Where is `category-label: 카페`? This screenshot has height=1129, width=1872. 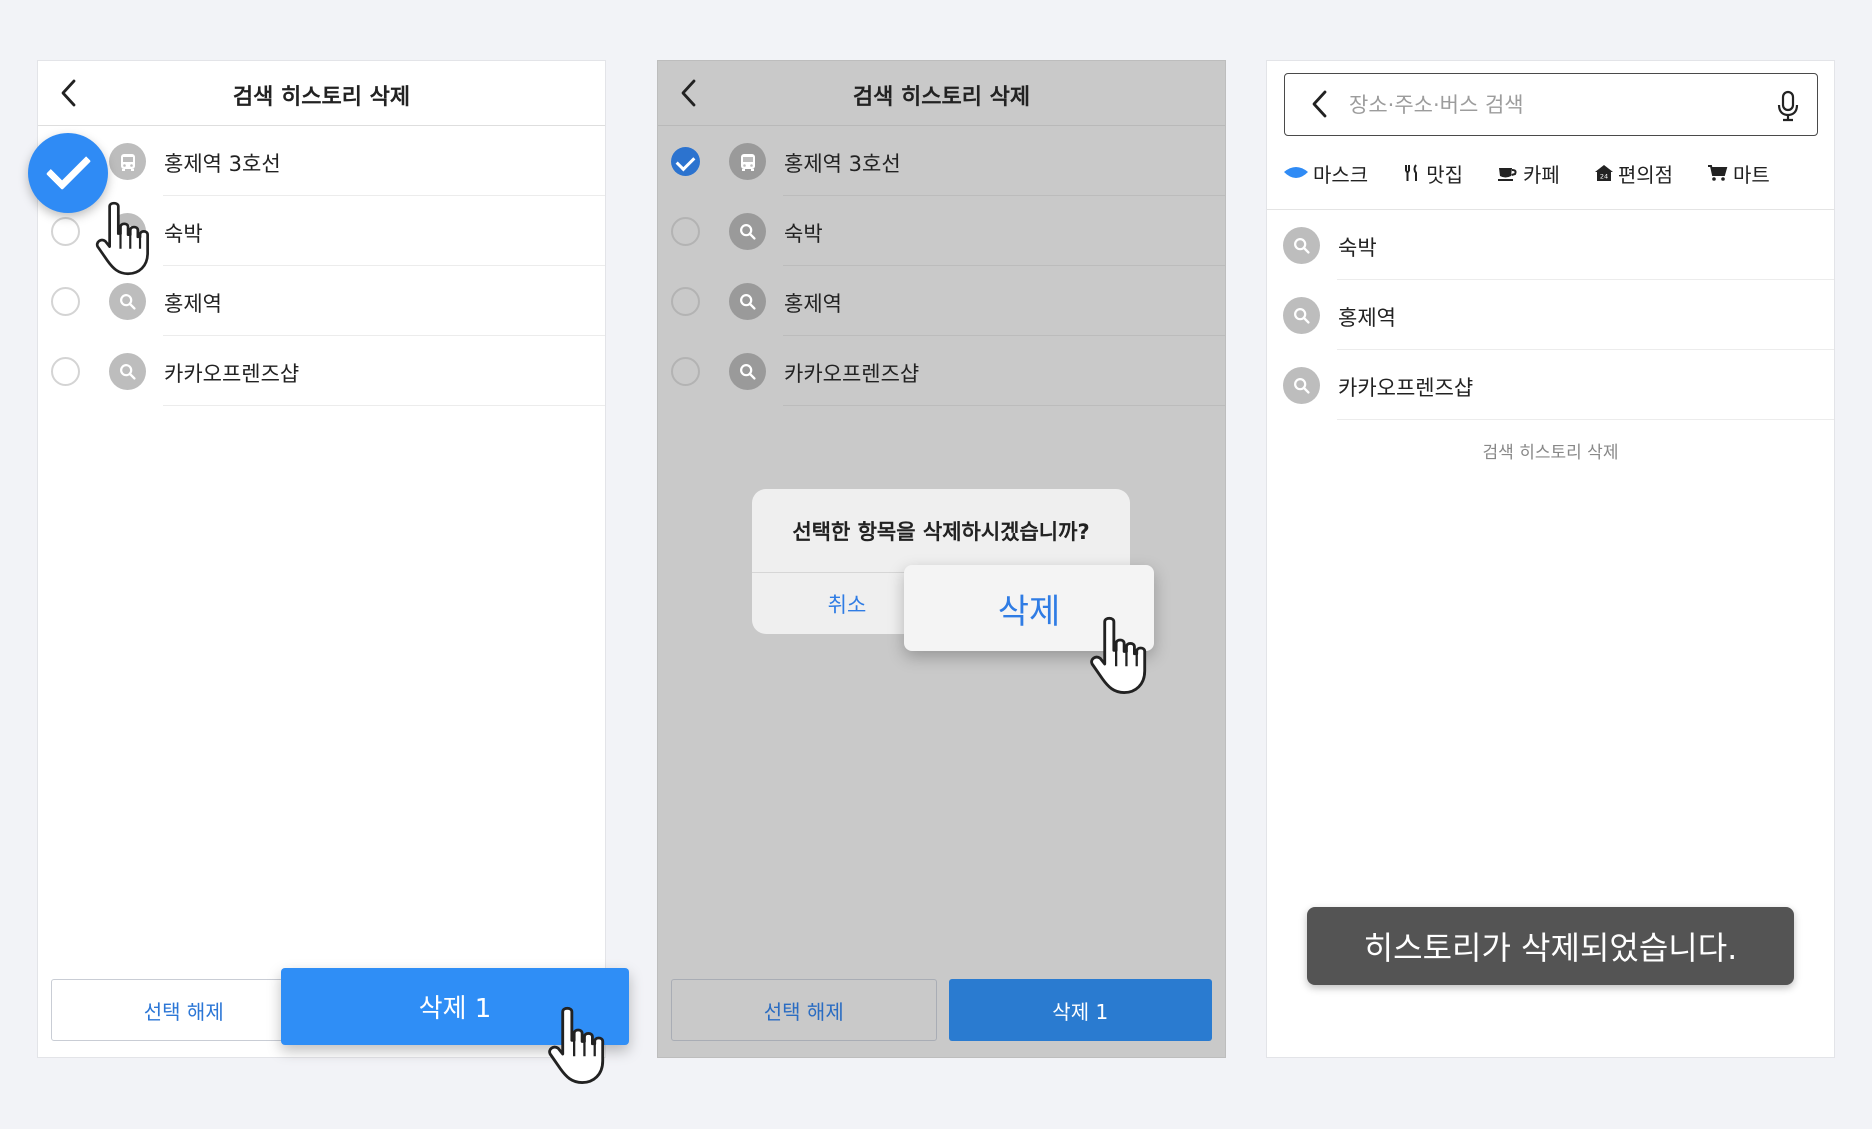
category-label: 카페 is located at coordinates (1541, 174).